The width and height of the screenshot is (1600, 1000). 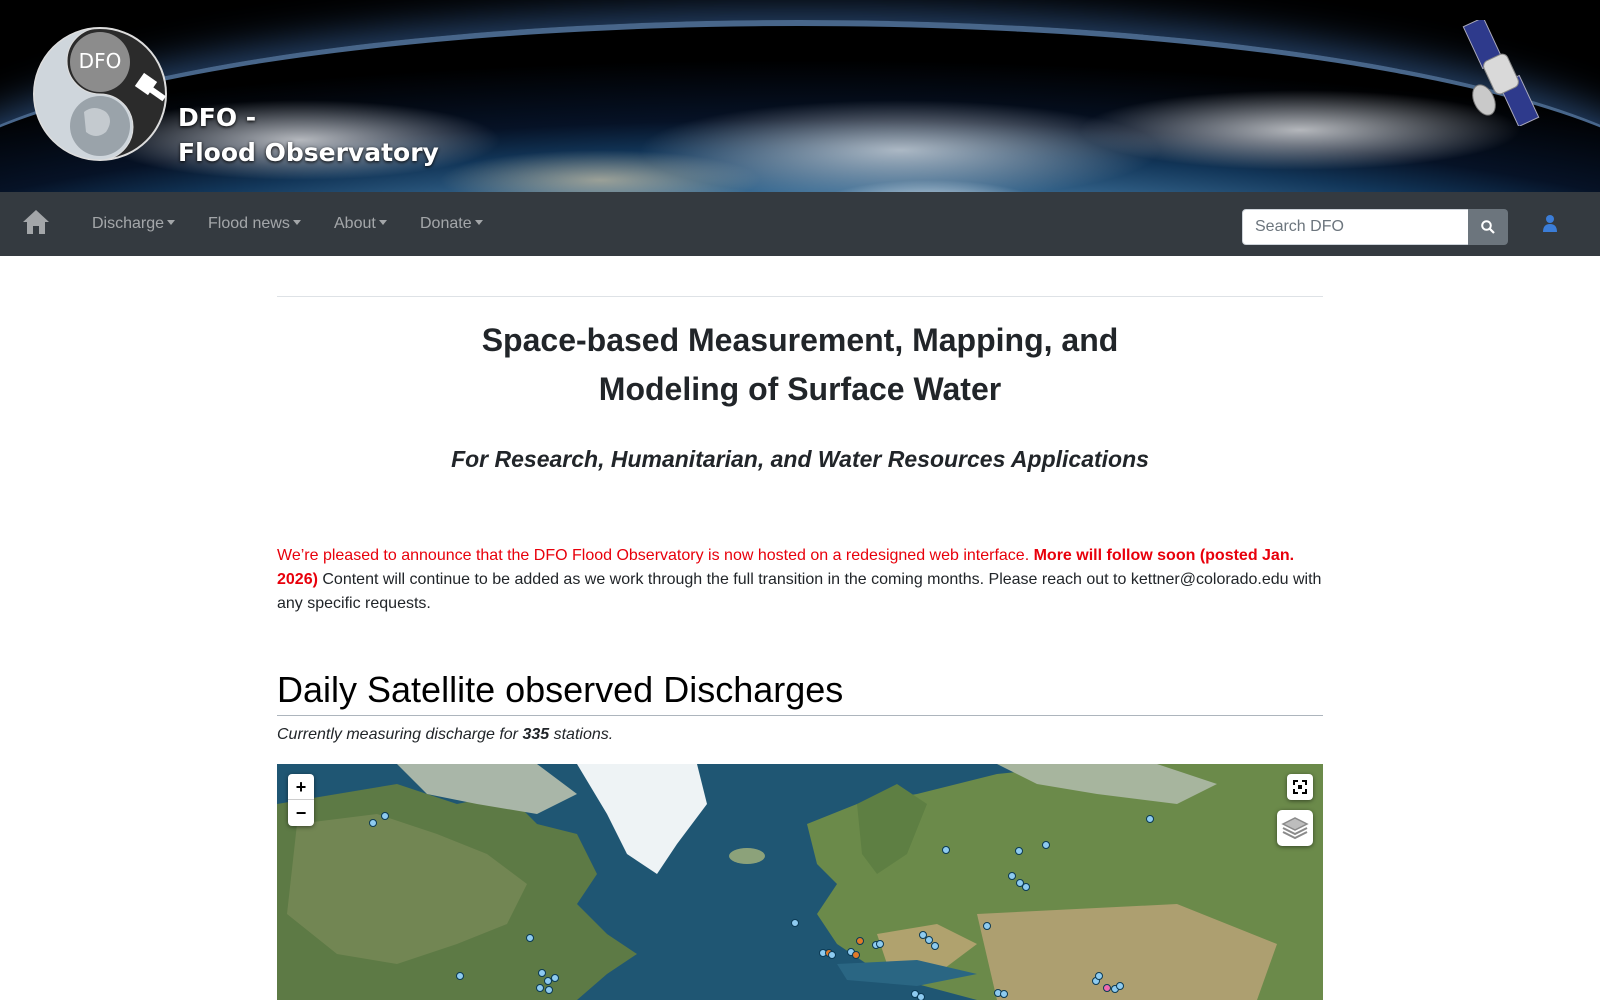 I want to click on page-title-line2: Modeling of Surface Water, so click(x=800, y=389).